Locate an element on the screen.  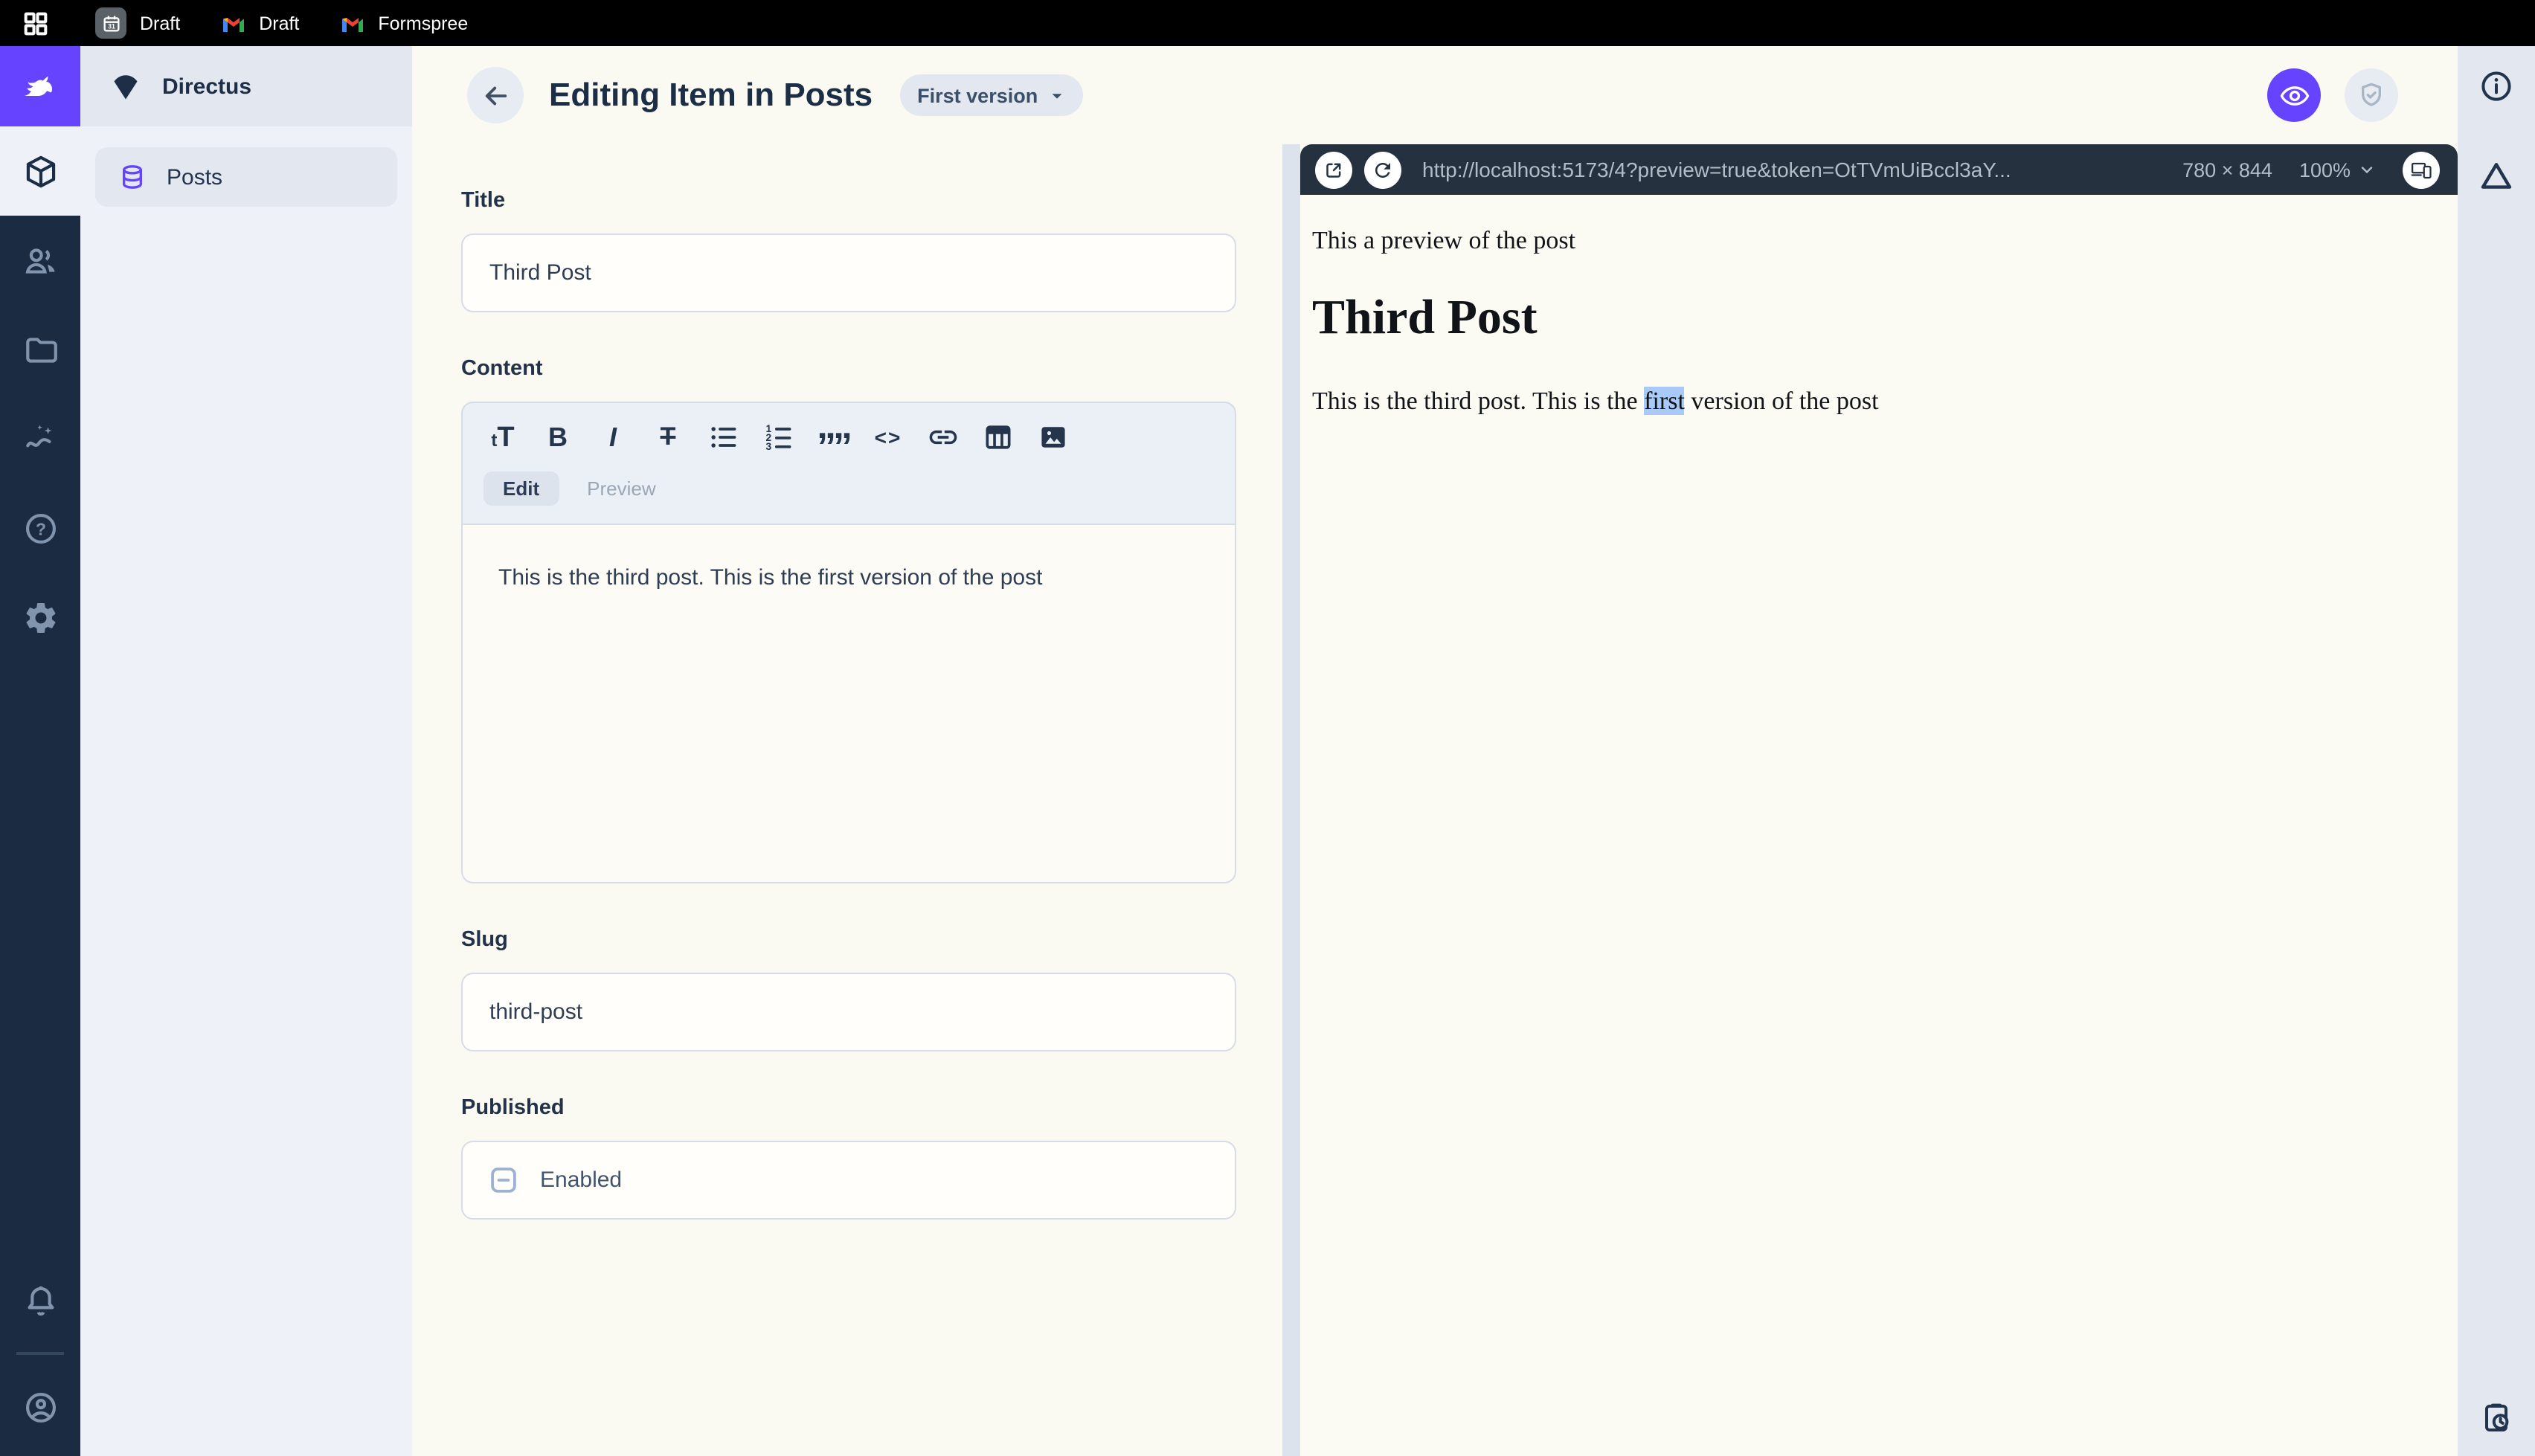
strikethrough-button: T is located at coordinates (668, 437).